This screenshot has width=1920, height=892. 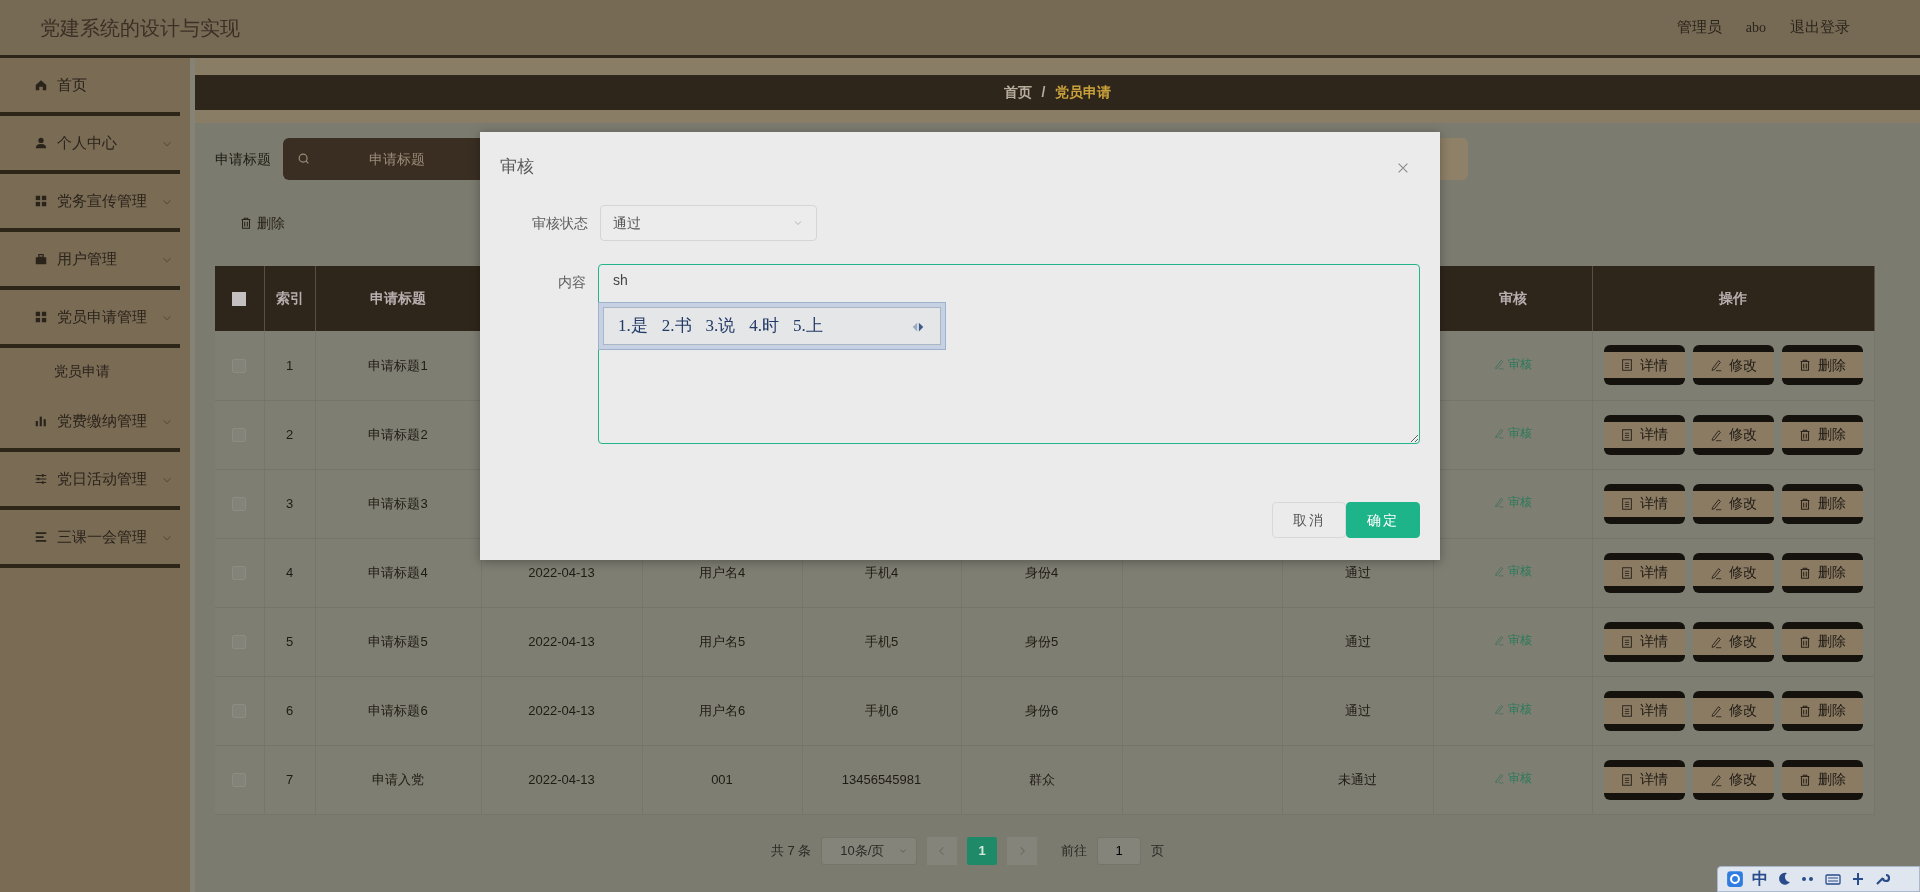 I want to click on table-cell: 用户名5, so click(x=722, y=641).